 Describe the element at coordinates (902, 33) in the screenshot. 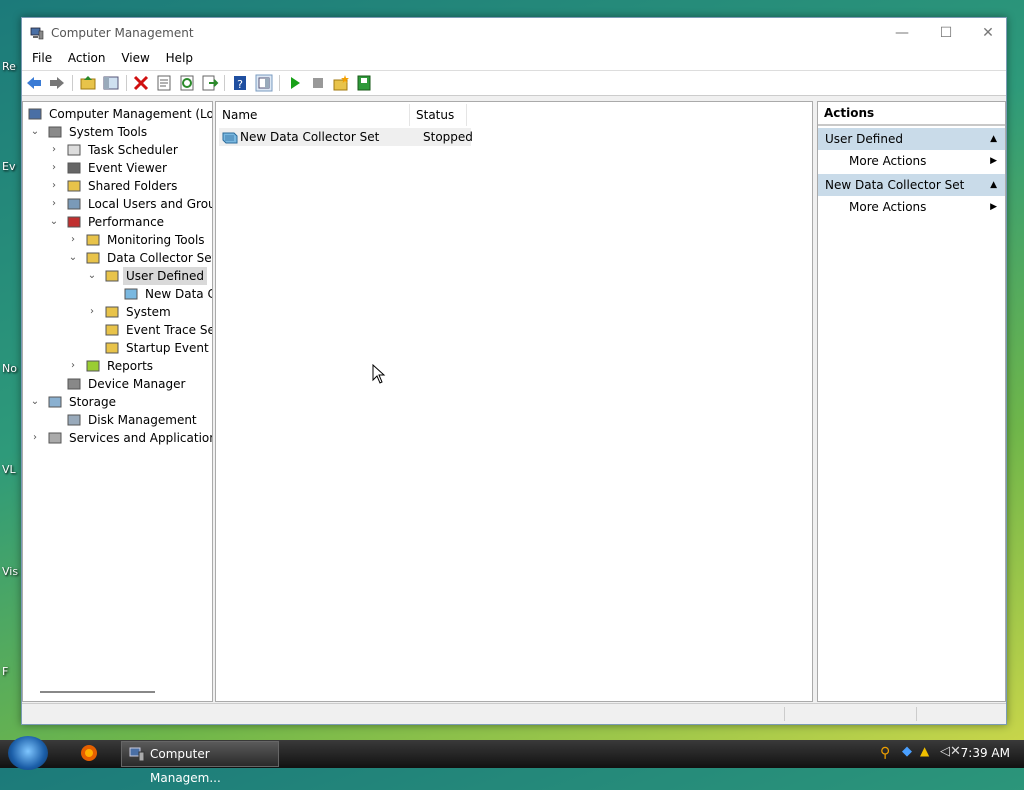

I see `minimize-button: —` at that location.